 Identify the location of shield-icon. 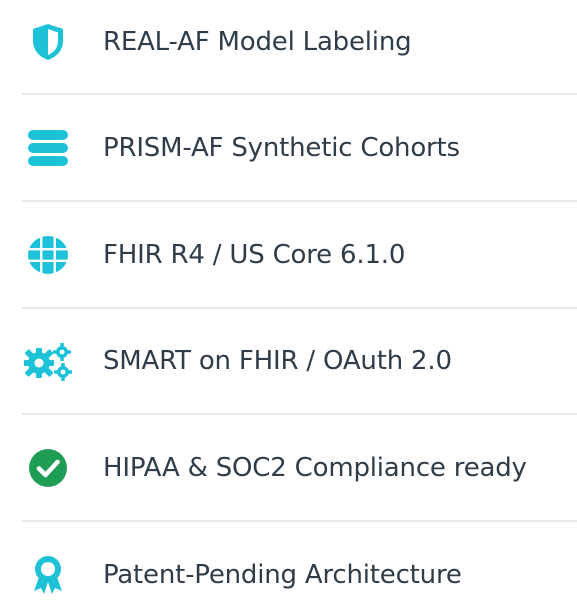
(48, 42).